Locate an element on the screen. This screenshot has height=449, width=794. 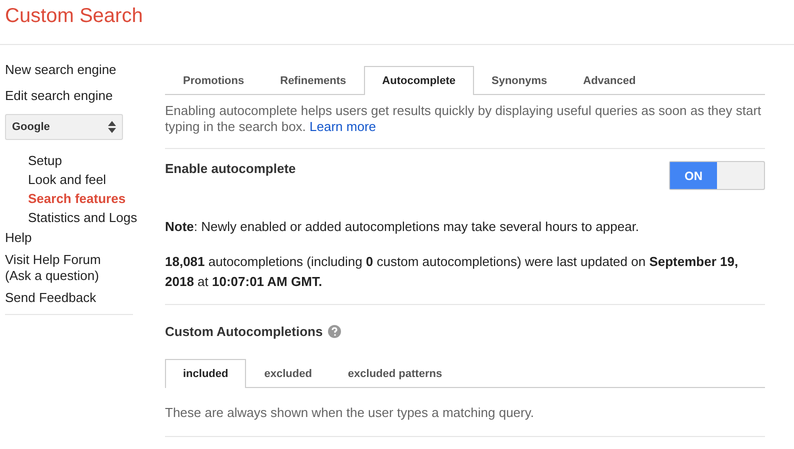
tab: Synonyms is located at coordinates (520, 80).